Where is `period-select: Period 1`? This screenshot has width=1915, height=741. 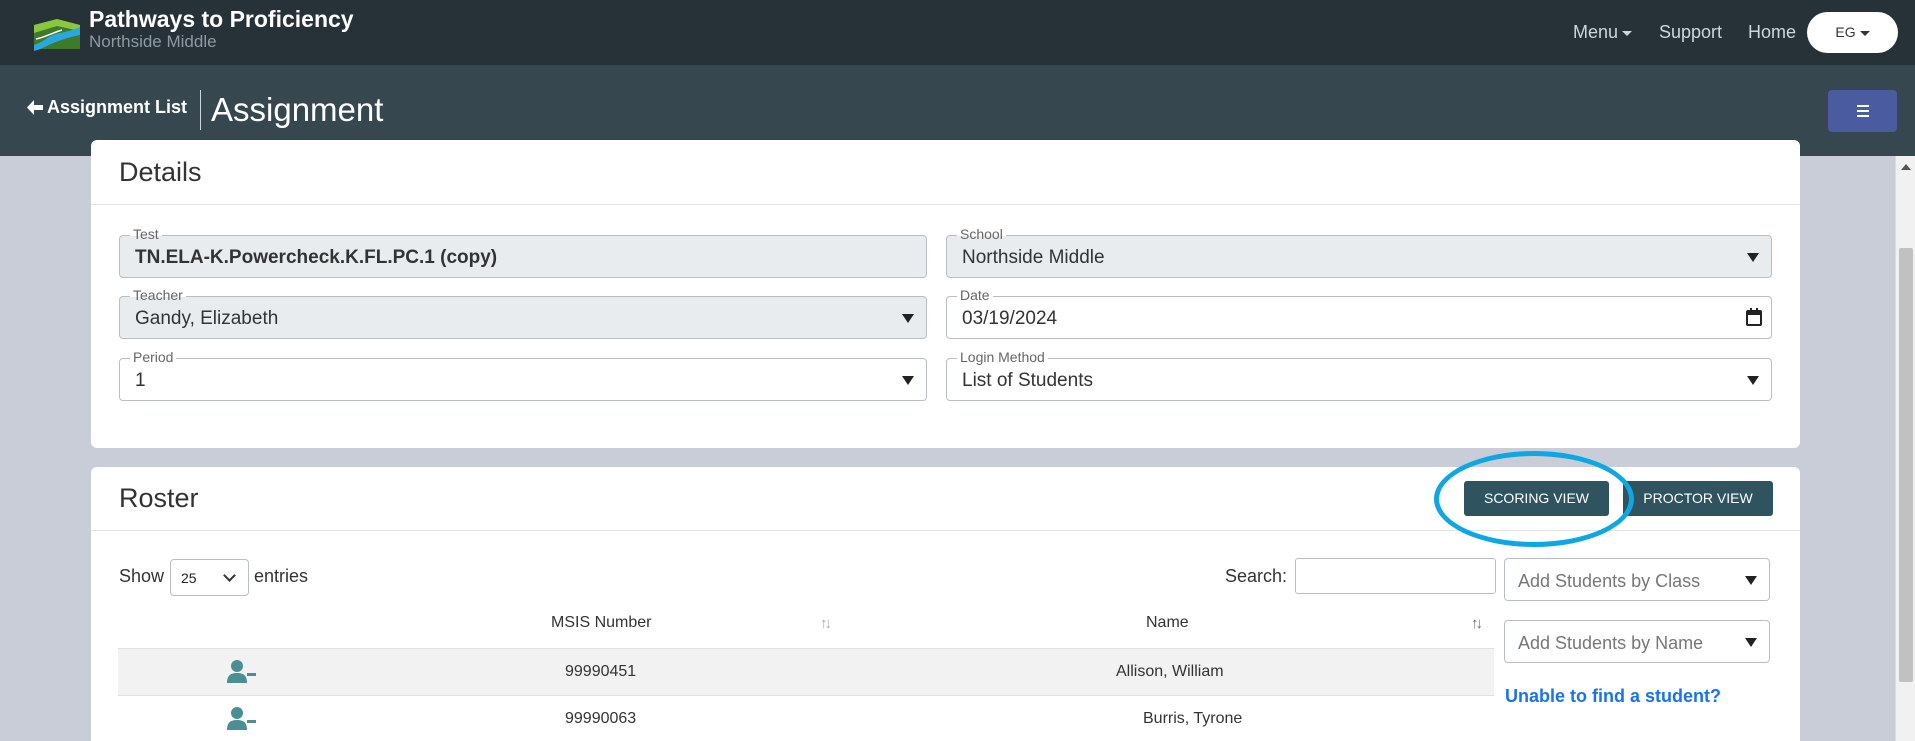
period-select: Period 1 is located at coordinates (523, 375).